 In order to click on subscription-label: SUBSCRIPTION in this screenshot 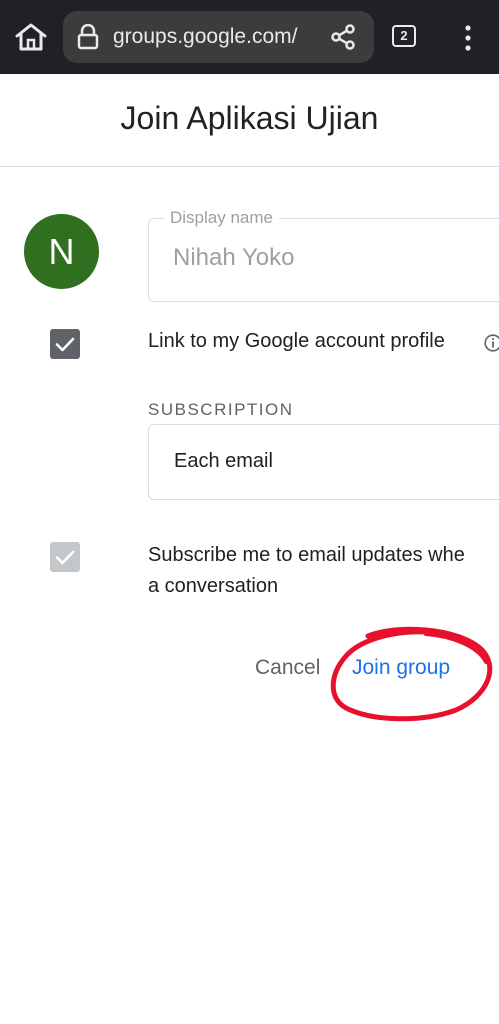, I will do `click(221, 409)`.